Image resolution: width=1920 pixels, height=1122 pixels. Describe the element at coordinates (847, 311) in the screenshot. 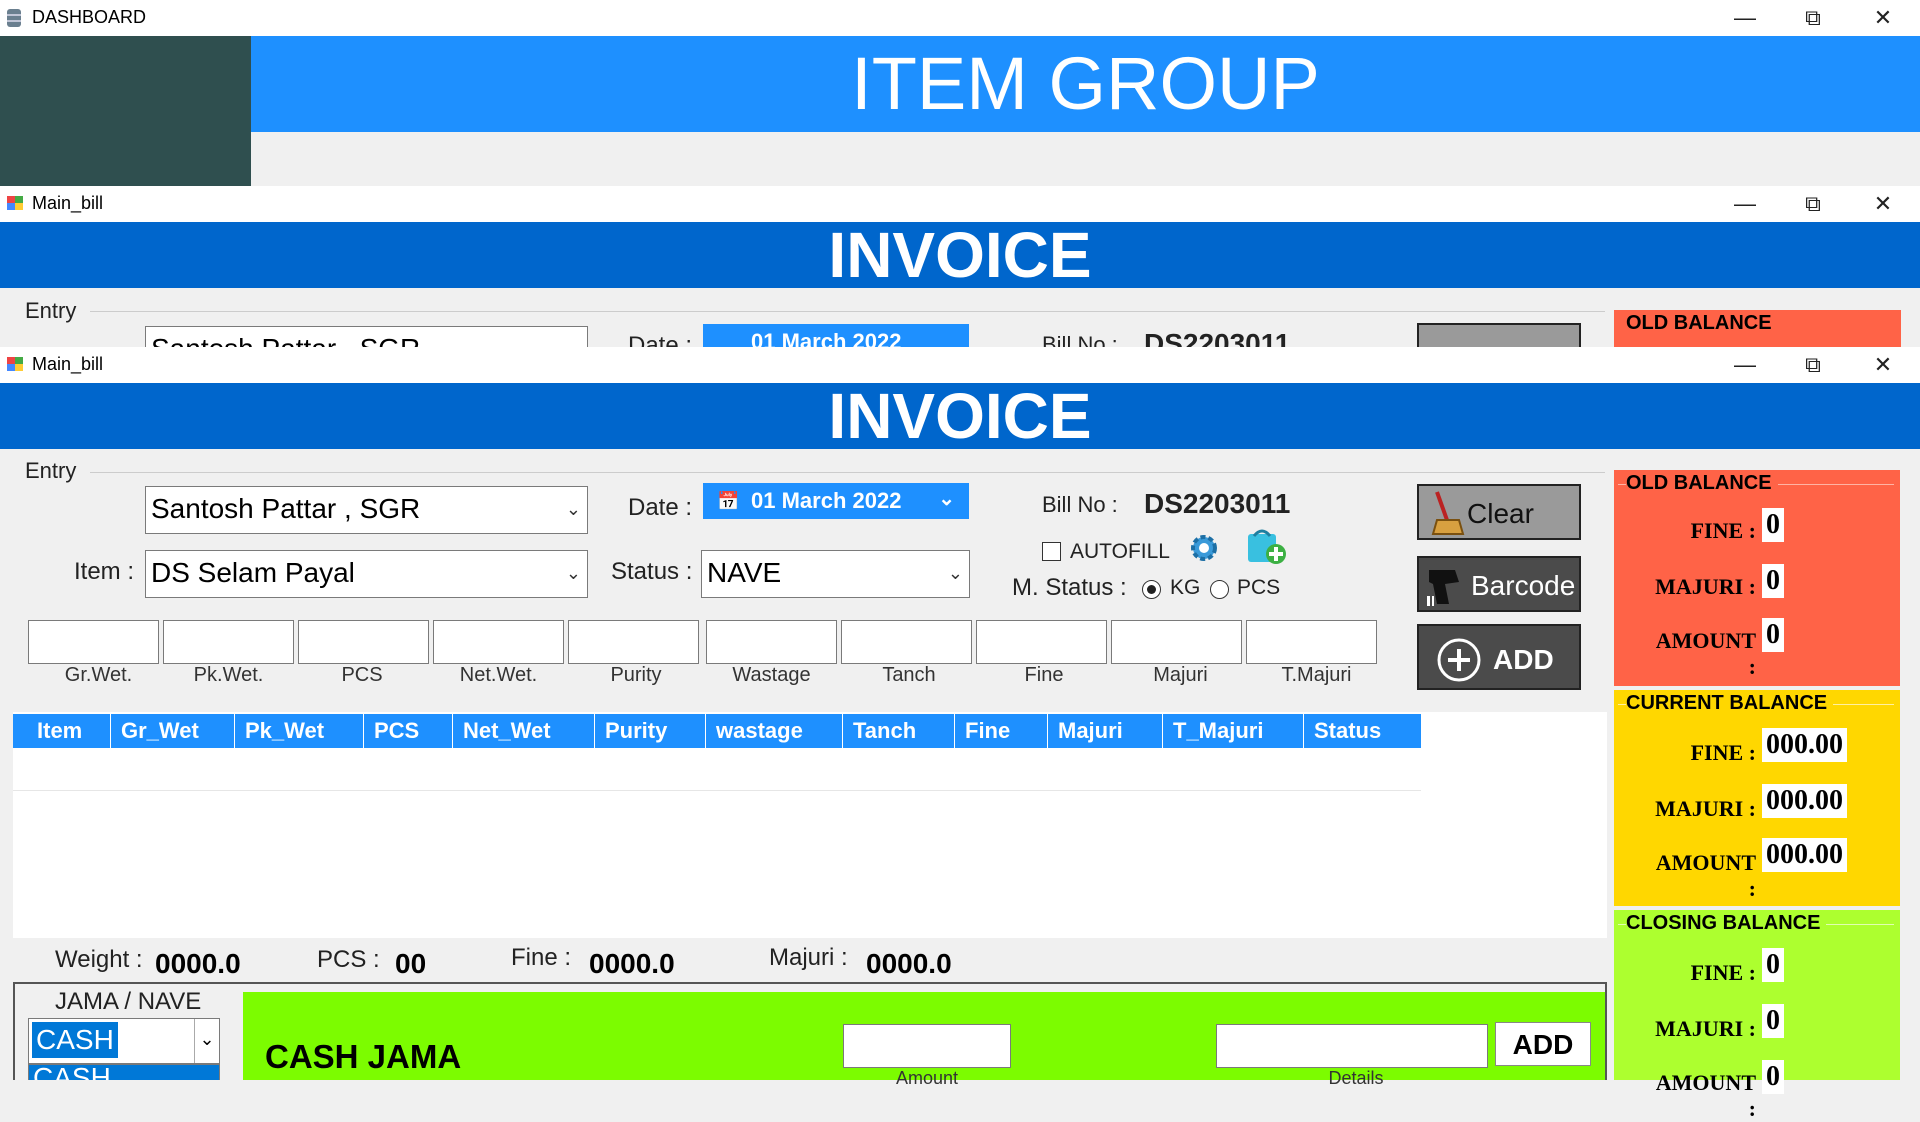

I see `bg-entry-line` at that location.